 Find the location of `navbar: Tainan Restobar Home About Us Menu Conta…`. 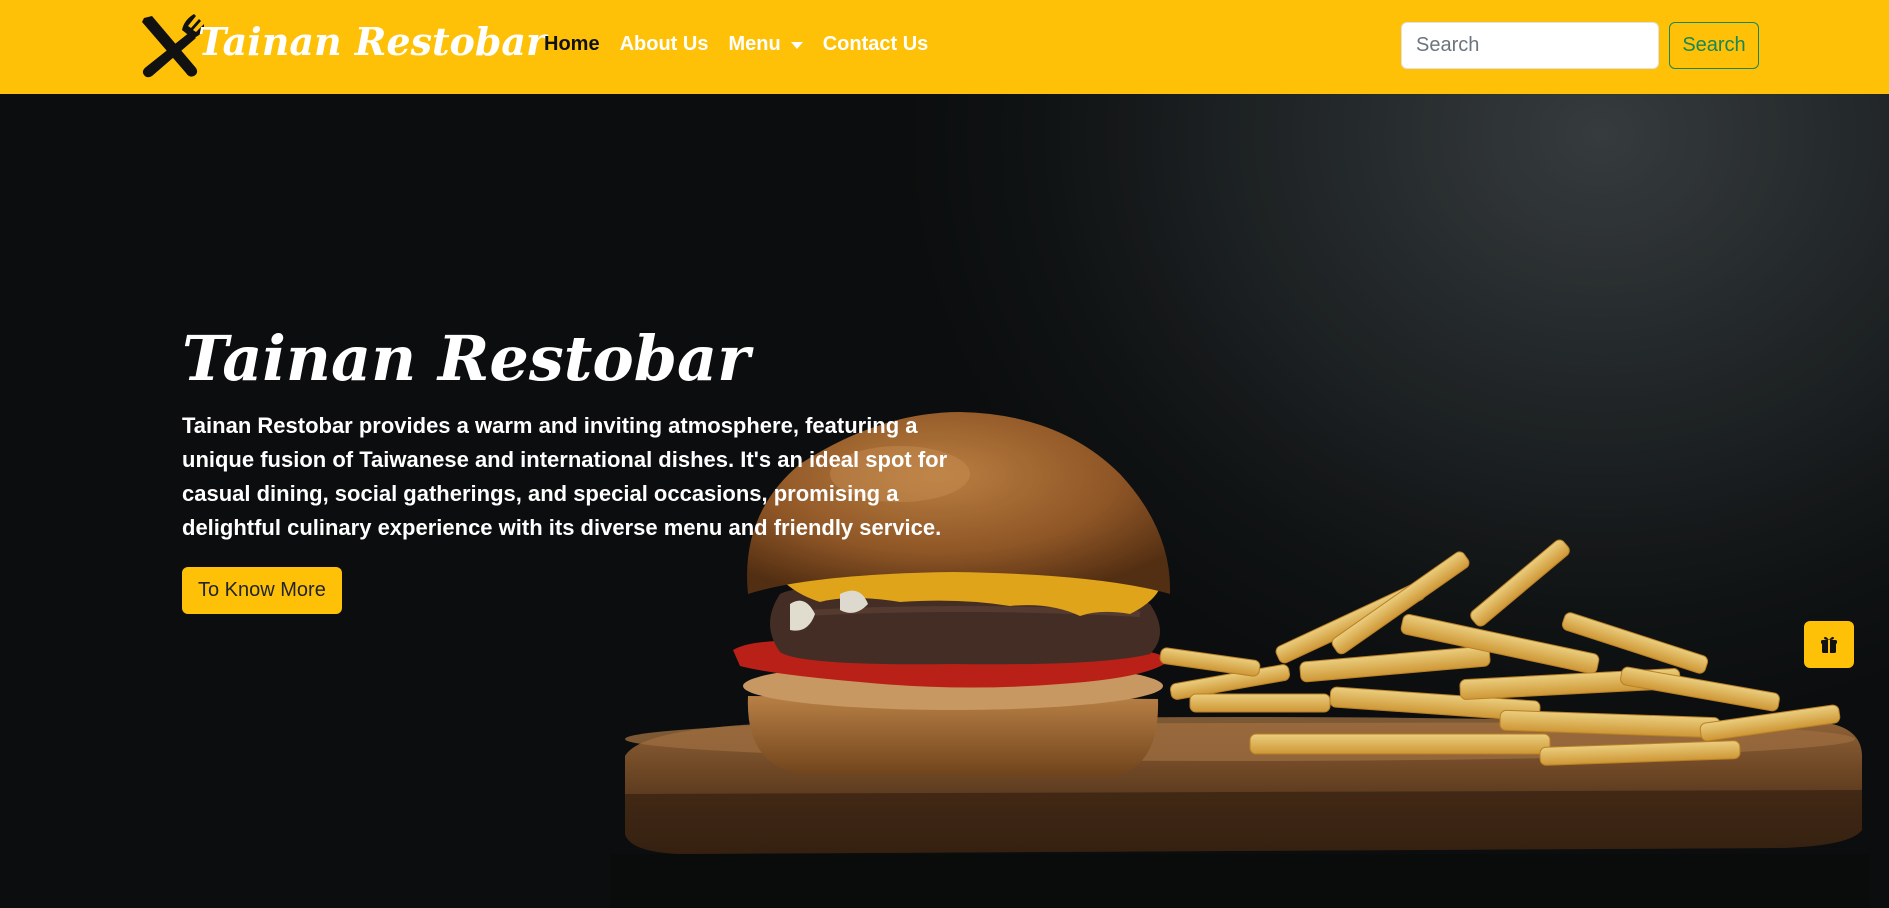

navbar: Tainan Restobar Home About Us Menu Conta… is located at coordinates (944, 47).